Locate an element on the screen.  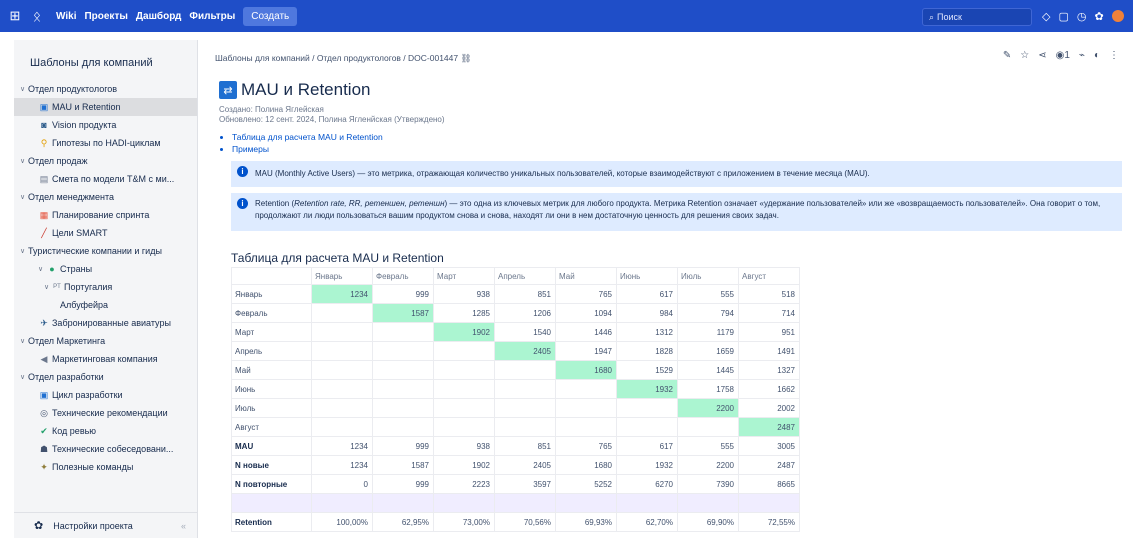
export-icon: ◐ is located at coordinates (1097, 55).